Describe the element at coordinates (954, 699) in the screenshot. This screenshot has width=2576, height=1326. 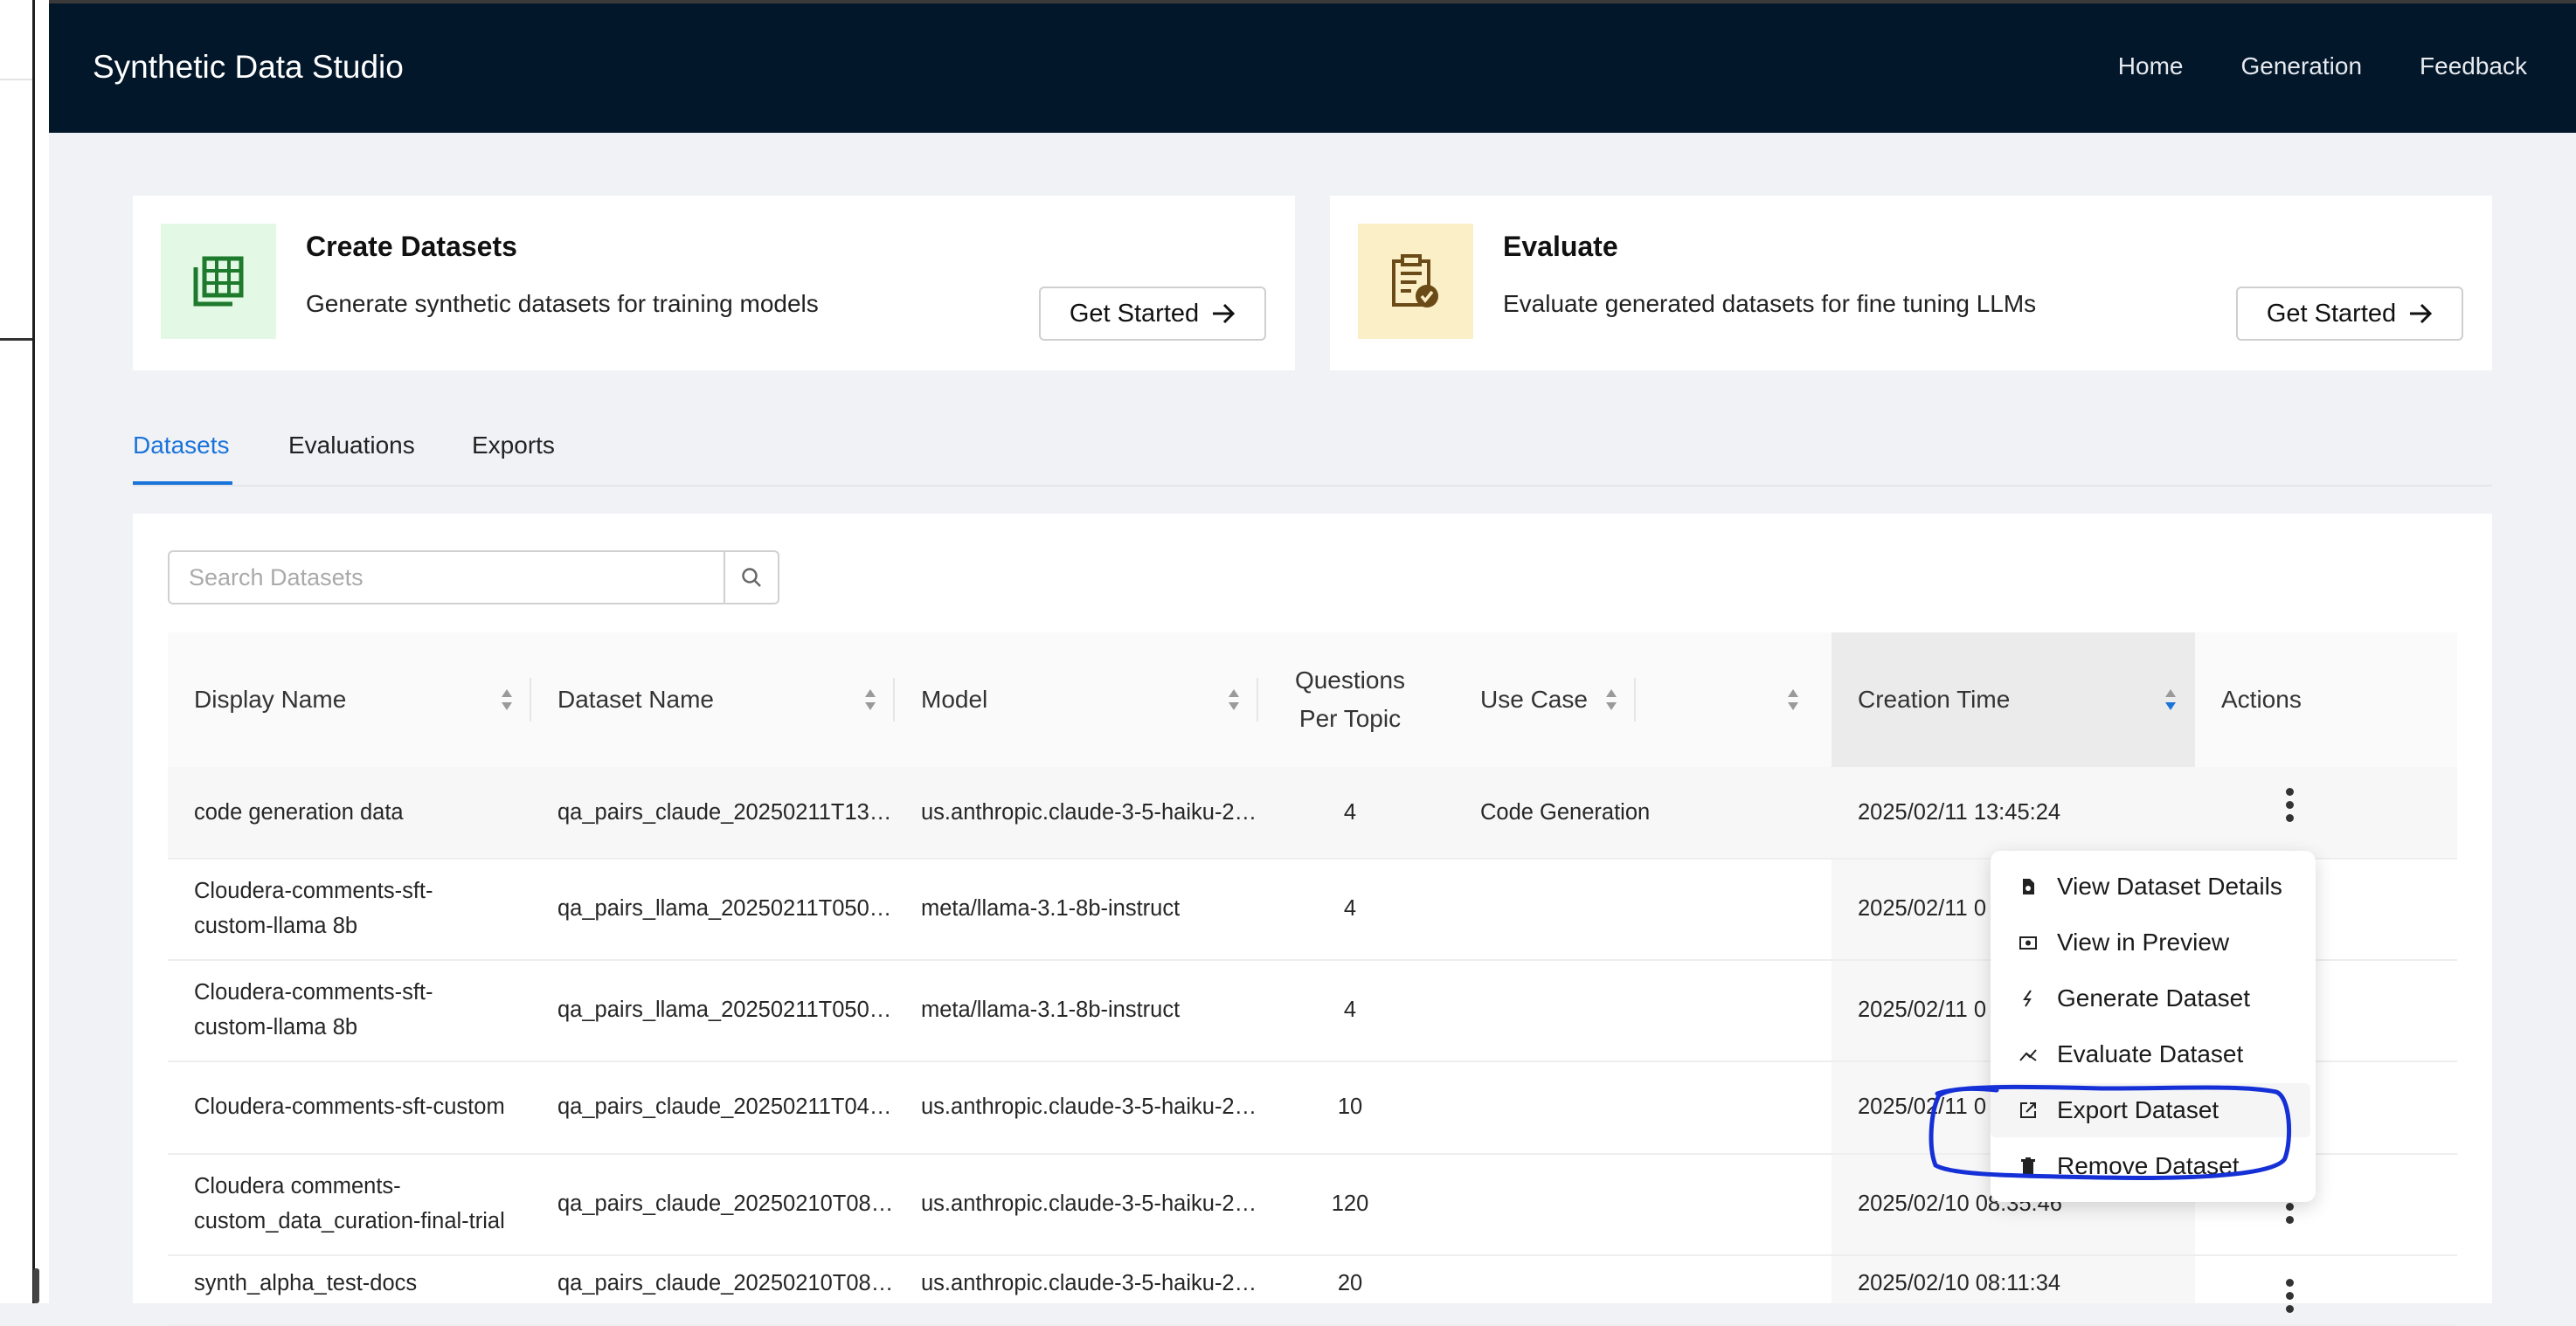
I see `column-label: Model` at that location.